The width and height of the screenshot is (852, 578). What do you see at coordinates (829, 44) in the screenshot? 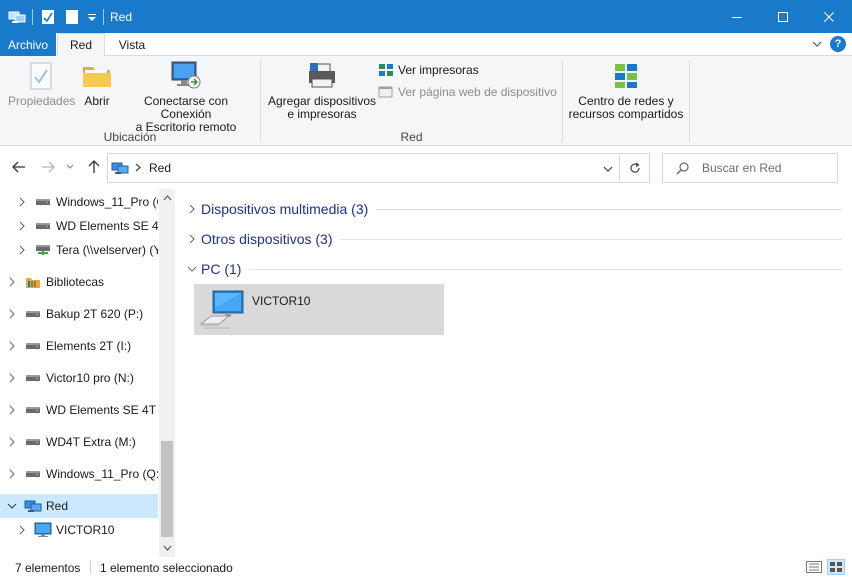
I see `ribbon-controls: ?` at bounding box center [829, 44].